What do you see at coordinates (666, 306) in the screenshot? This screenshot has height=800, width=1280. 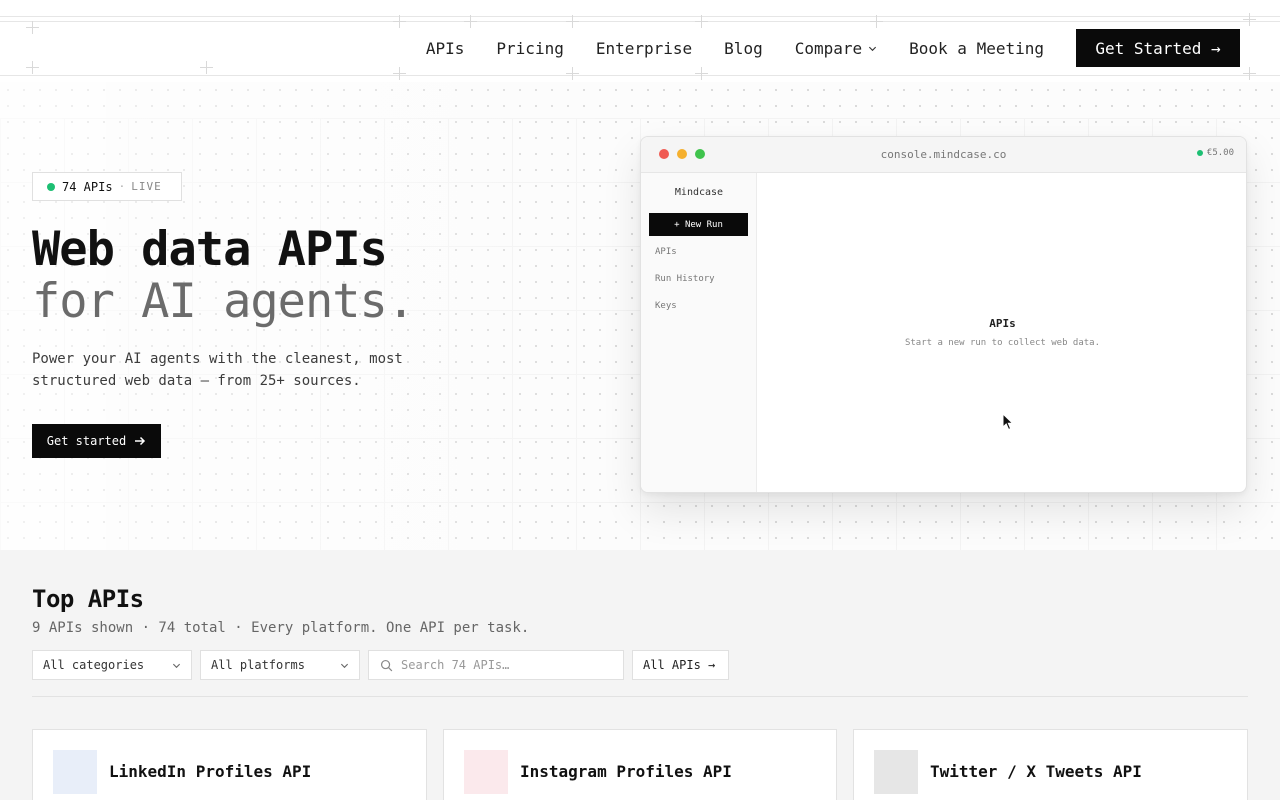 I see `console-sidebar-item-keys: Keys` at bounding box center [666, 306].